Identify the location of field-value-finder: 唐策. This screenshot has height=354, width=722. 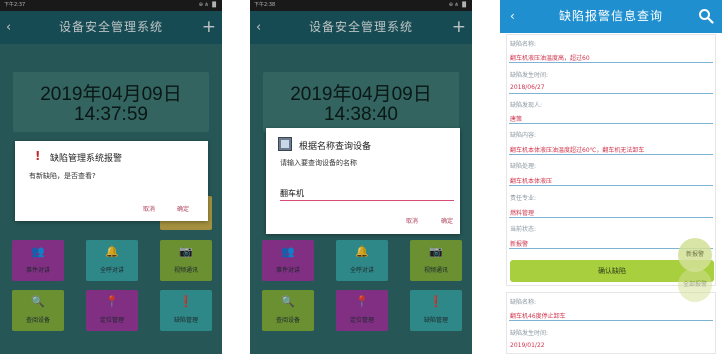
(516, 119).